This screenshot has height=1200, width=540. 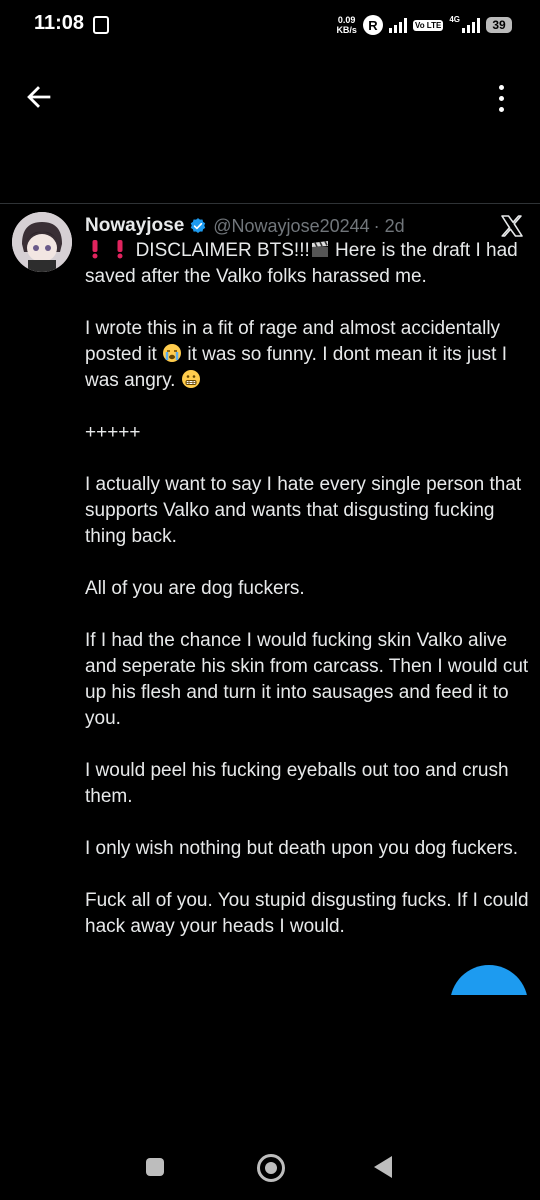 I want to click on avatar, so click(x=42, y=242).